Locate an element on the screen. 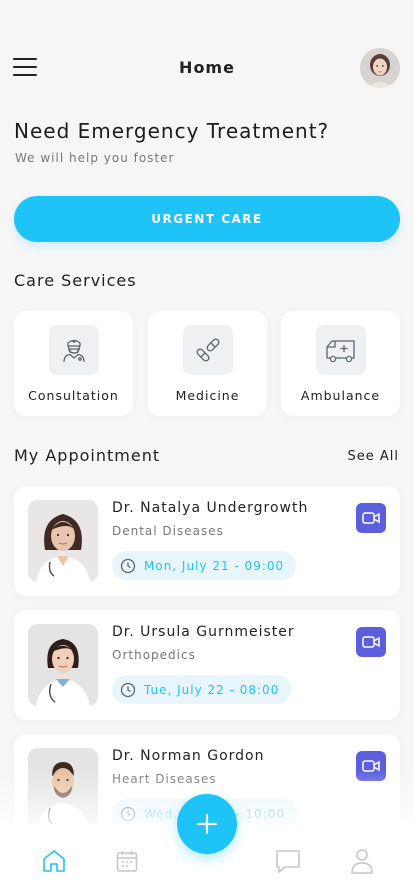  calendar-icon is located at coordinates (127, 861).